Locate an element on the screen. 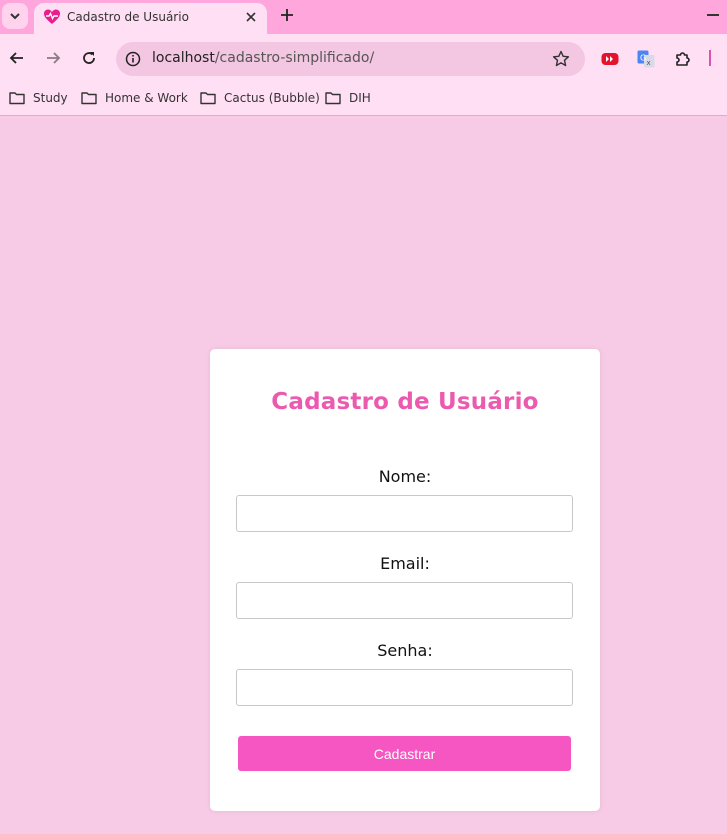  tab-title: Cadastro de Usuário is located at coordinates (128, 17).